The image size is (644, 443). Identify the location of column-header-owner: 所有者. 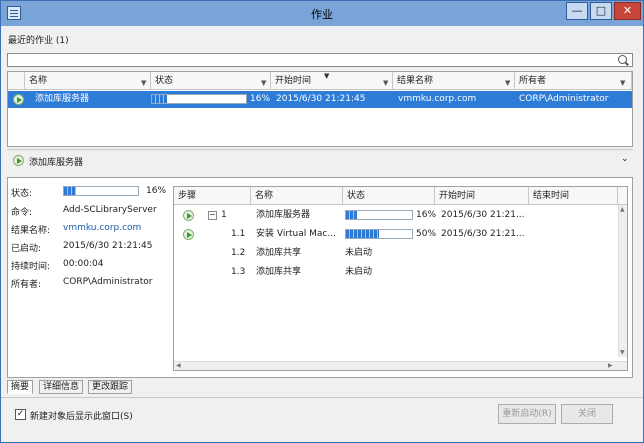
(573, 81).